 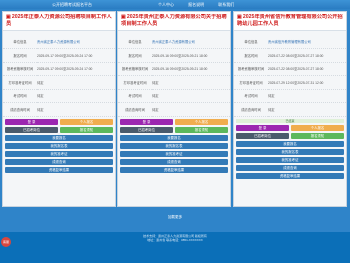 I want to click on value-audit-time: 2025-09-17 09:00至2025-09-24 17:00, so click(x=76, y=69).